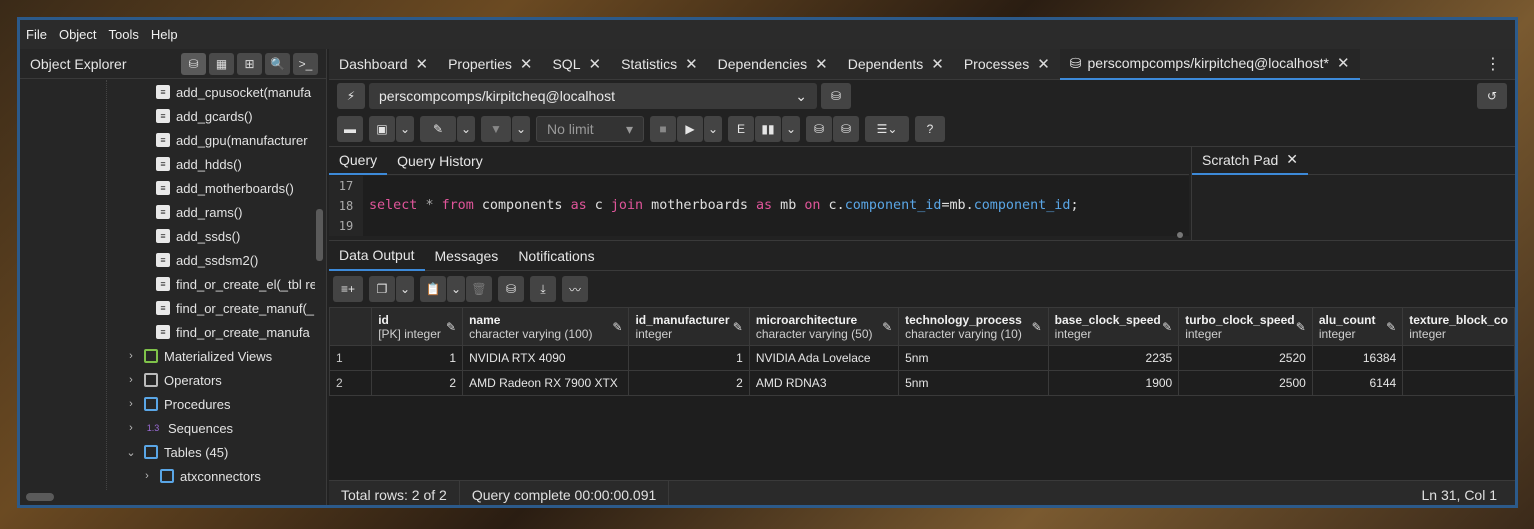 The height and width of the screenshot is (529, 1534). What do you see at coordinates (40, 497) in the screenshot?
I see `tree-horizontal-scrollbar` at bounding box center [40, 497].